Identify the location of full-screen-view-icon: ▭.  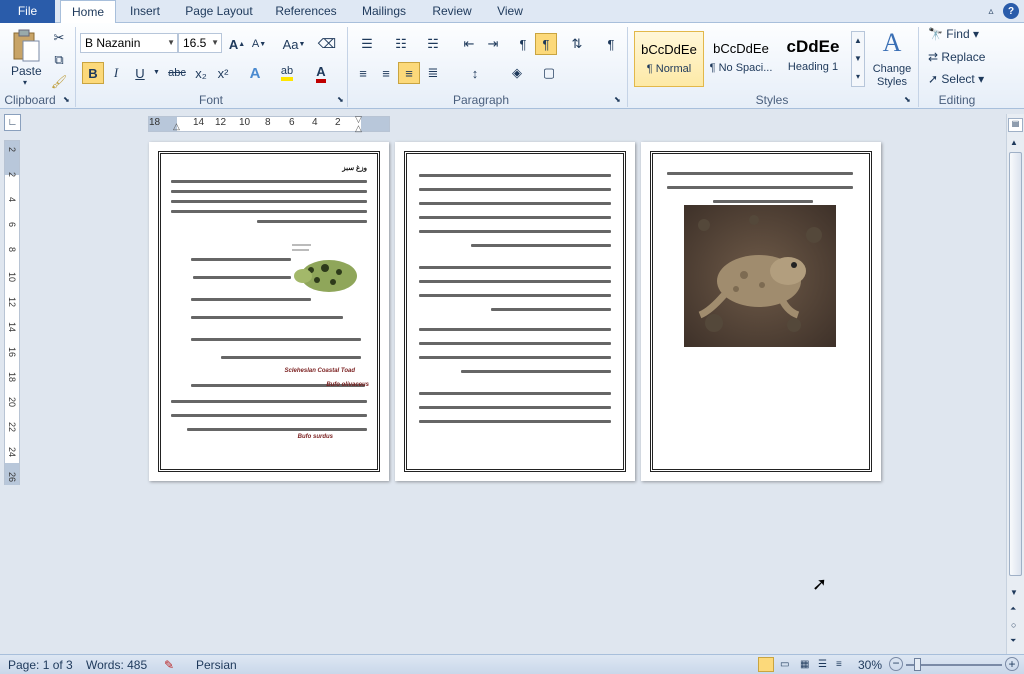
(784, 665).